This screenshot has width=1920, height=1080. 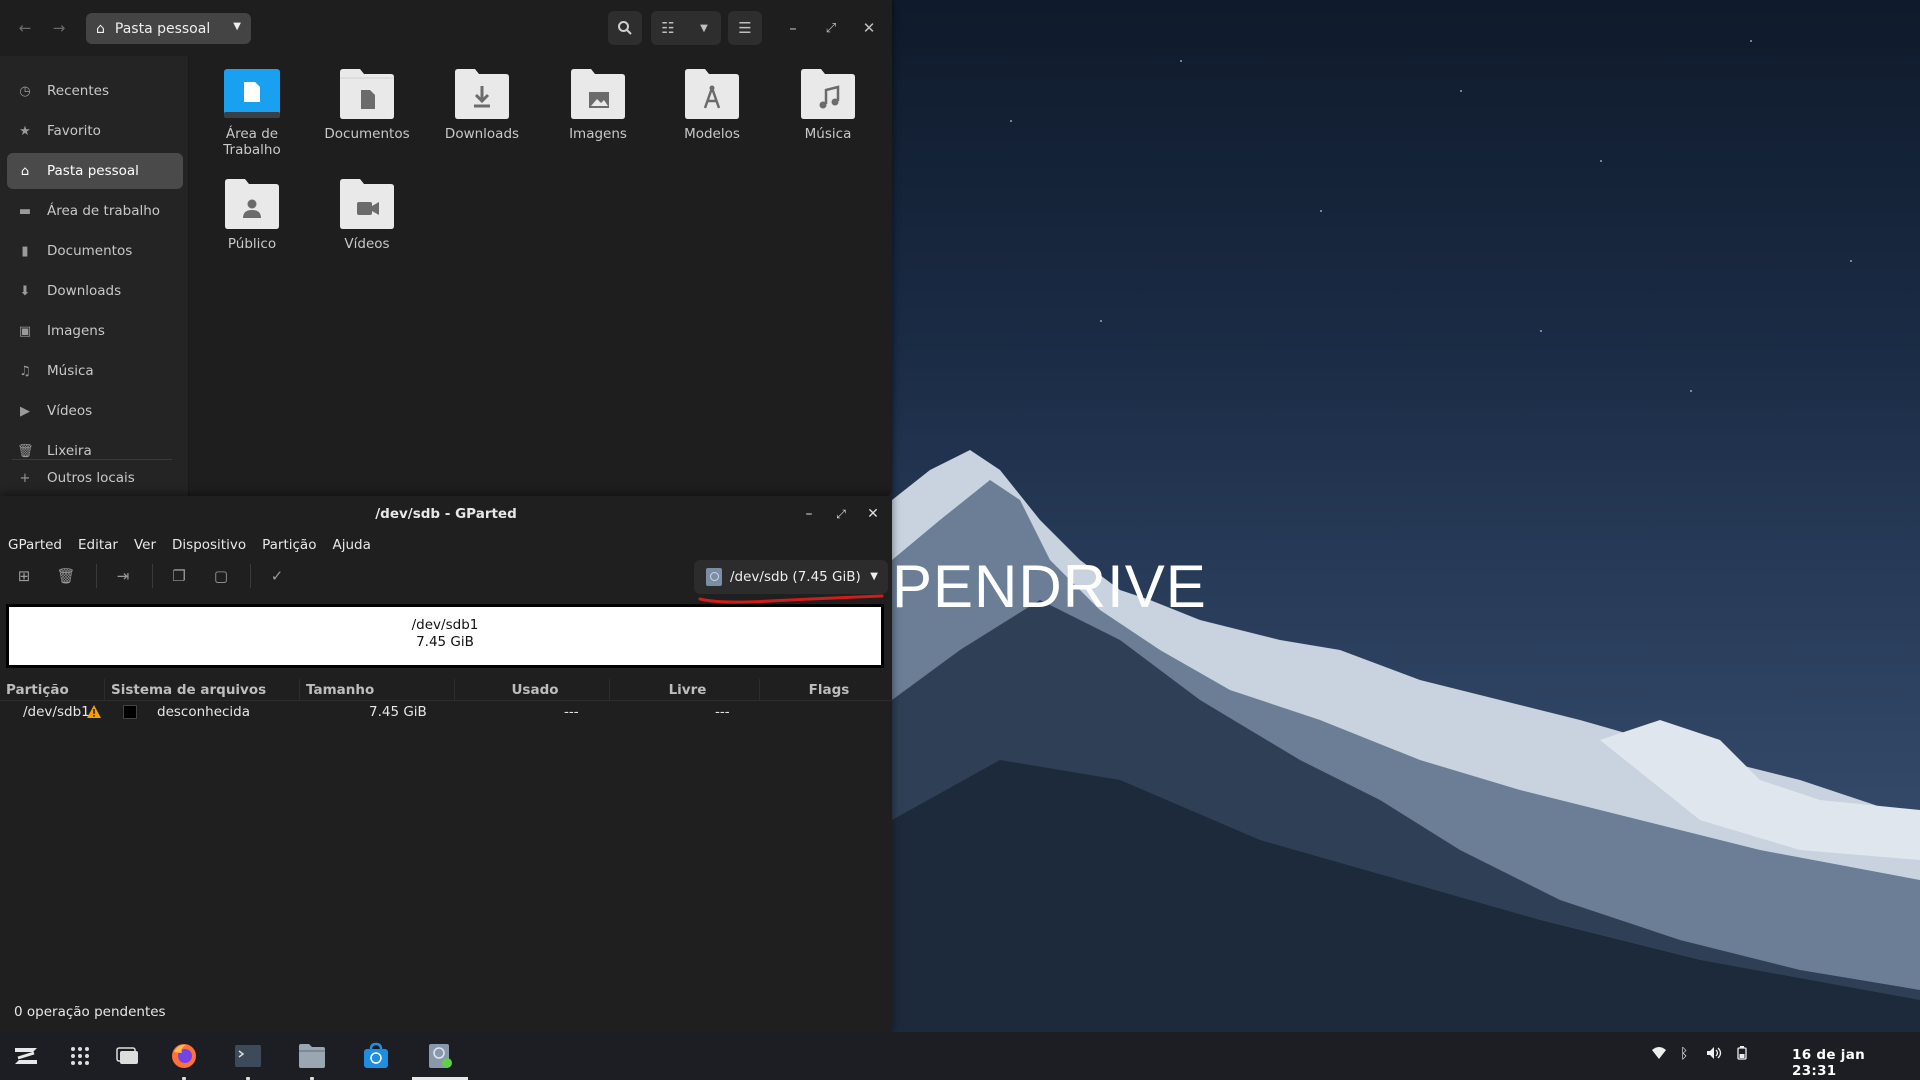 I want to click on menu-ajuda: Ajuda, so click(x=351, y=545).